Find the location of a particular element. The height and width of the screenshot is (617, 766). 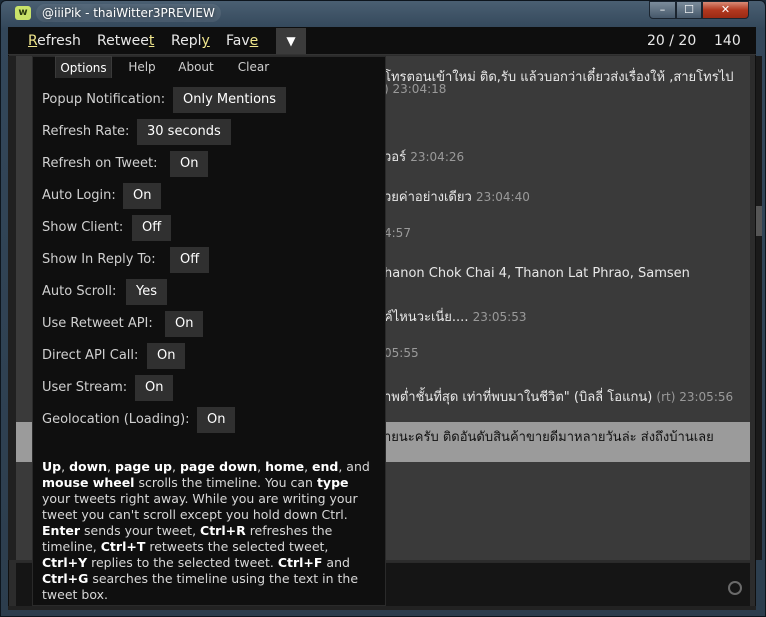

retweet-menu: Retweet is located at coordinates (125, 41).